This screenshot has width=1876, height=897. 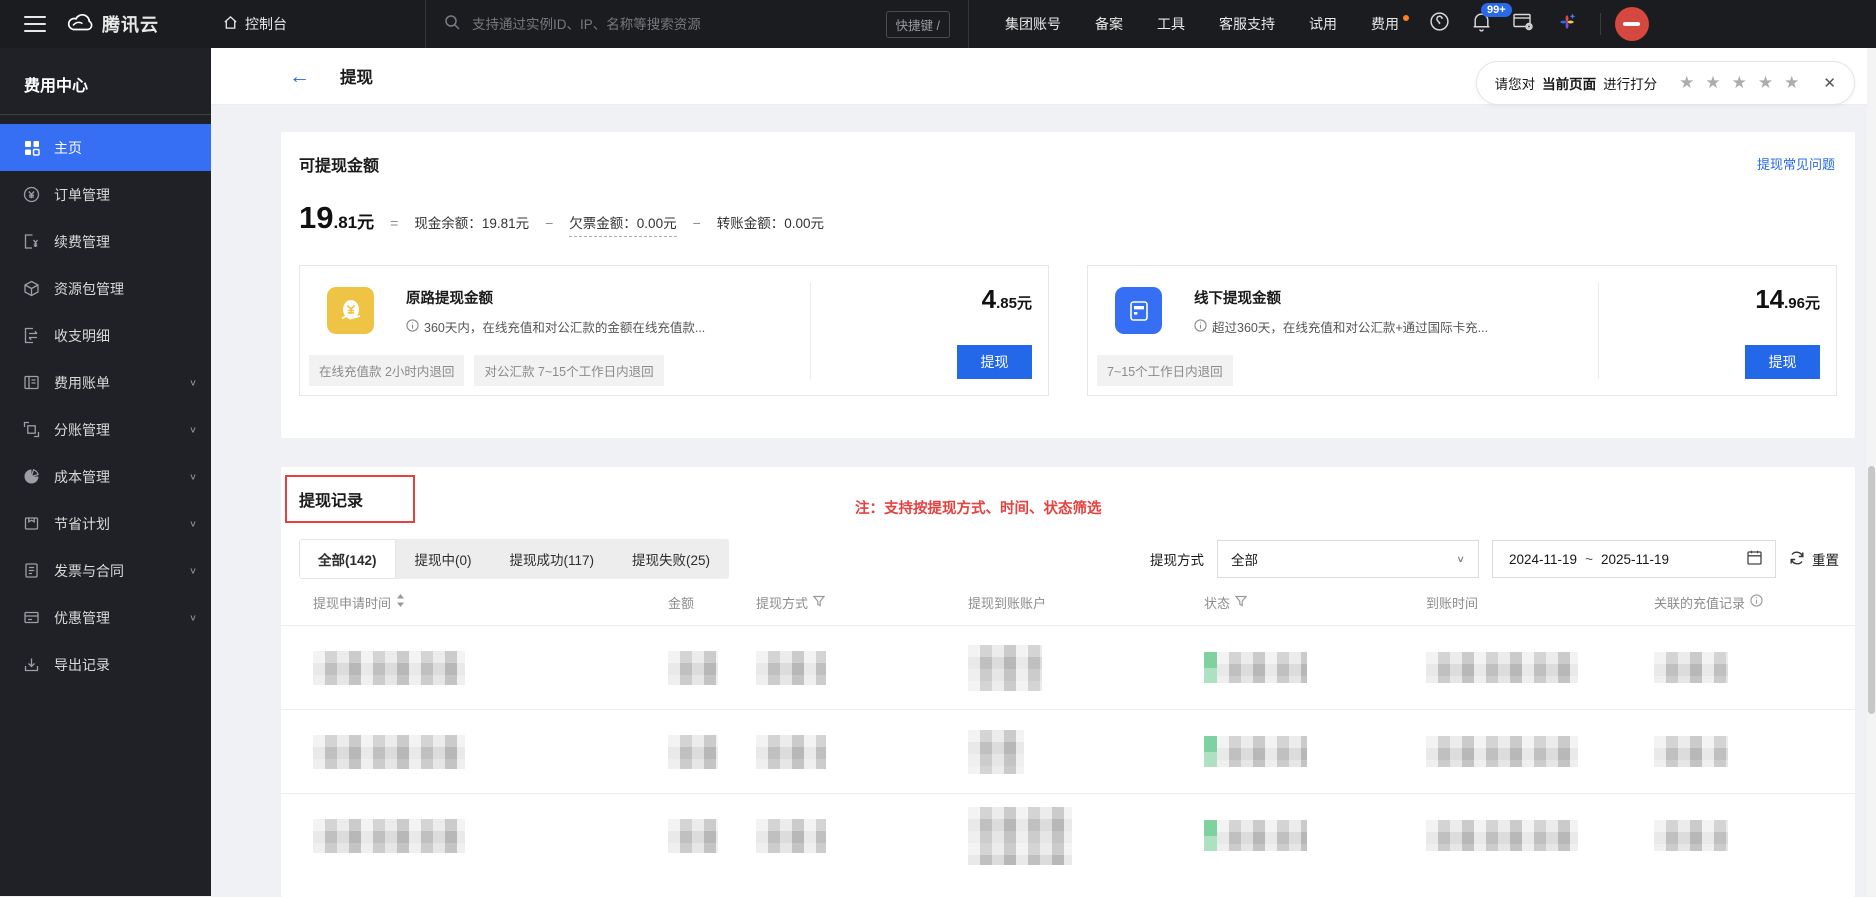 What do you see at coordinates (712, 602) in the screenshot?
I see `col-amount: 金额` at bounding box center [712, 602].